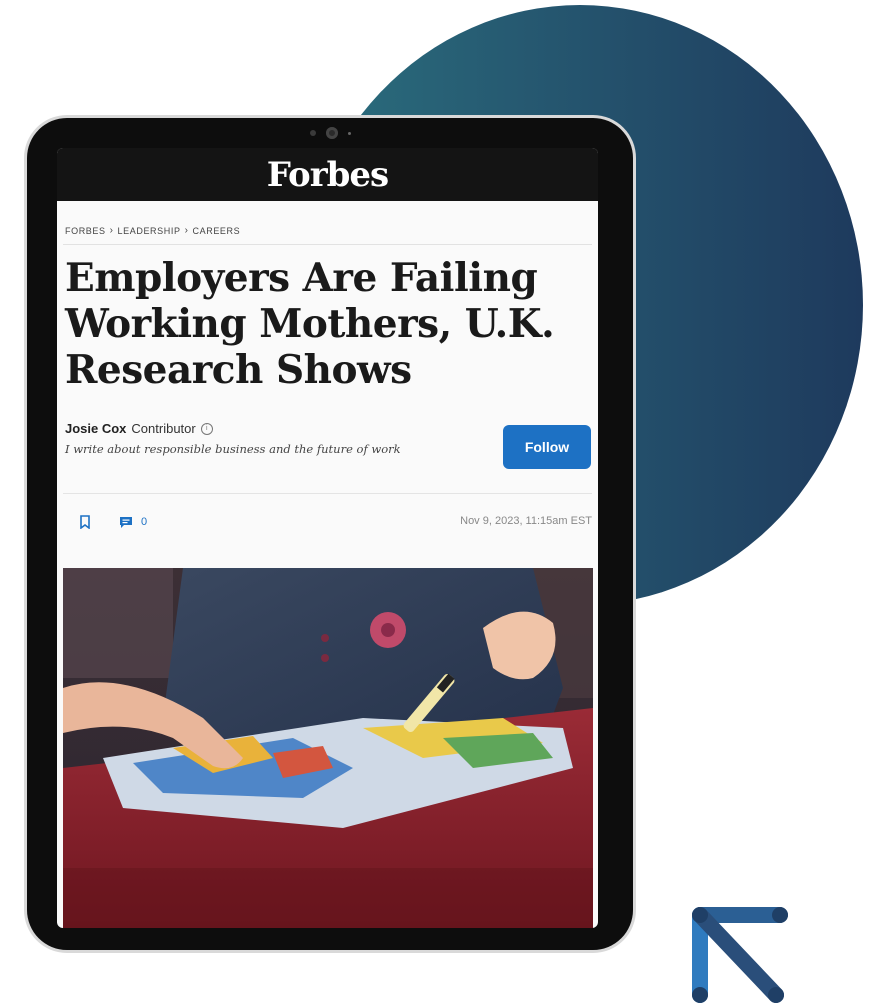 This screenshot has width=872, height=1008. I want to click on breadcrumb: FORBES › LEADERSHIP › CAREERS, so click(331, 230).